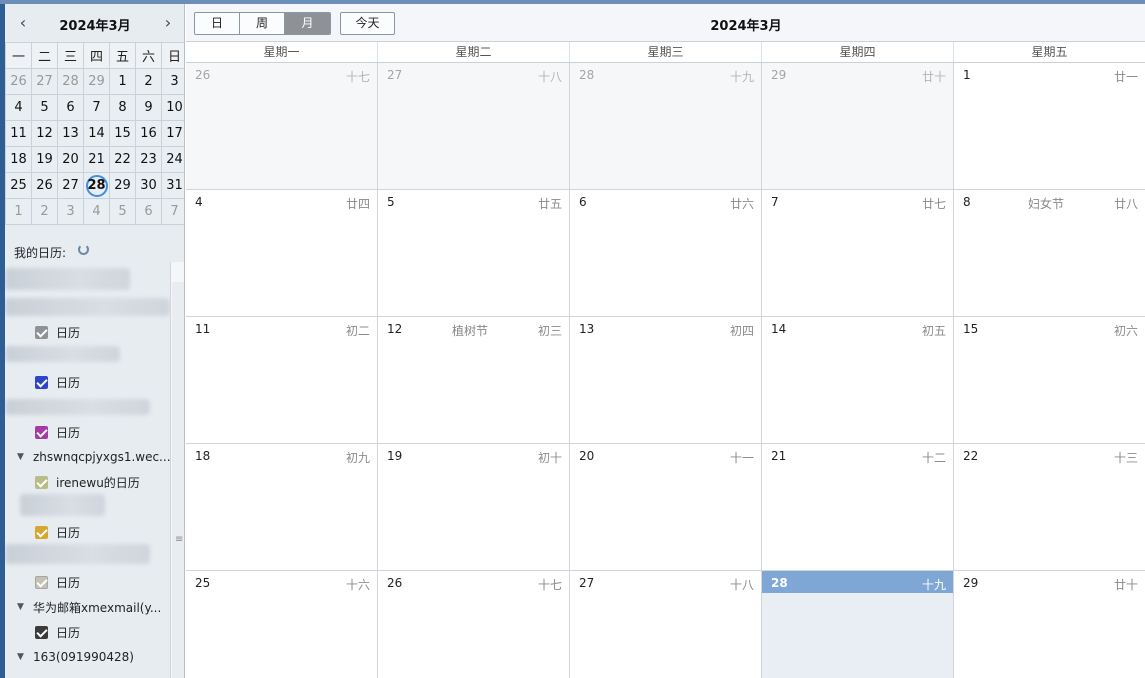  What do you see at coordinates (172, 107) in the screenshot?
I see `mini-day: 10` at bounding box center [172, 107].